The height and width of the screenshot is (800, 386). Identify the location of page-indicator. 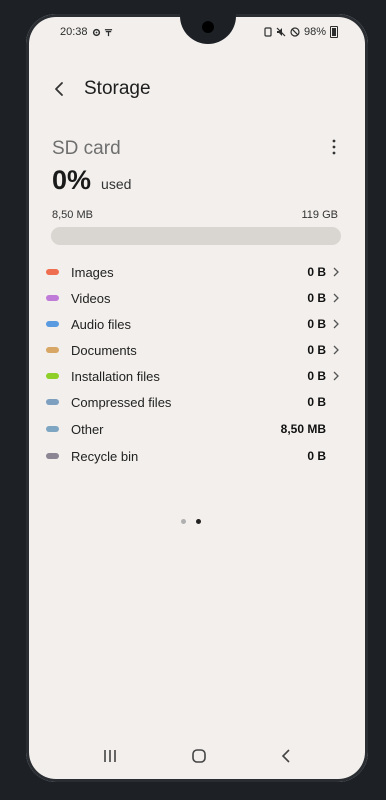
(191, 521).